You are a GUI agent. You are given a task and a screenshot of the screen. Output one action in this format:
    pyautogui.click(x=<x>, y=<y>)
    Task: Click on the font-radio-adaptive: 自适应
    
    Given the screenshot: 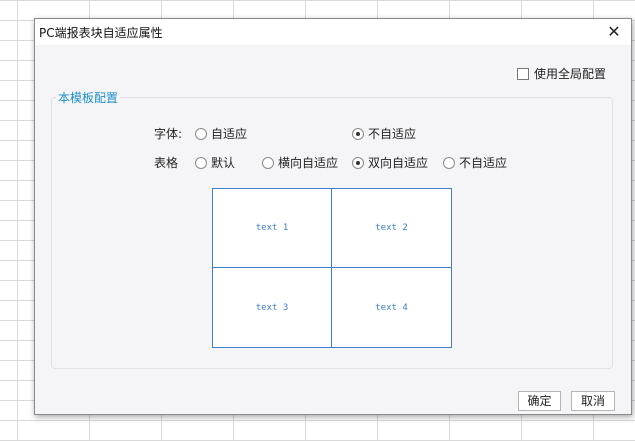 What is the action you would take?
    pyautogui.click(x=221, y=133)
    